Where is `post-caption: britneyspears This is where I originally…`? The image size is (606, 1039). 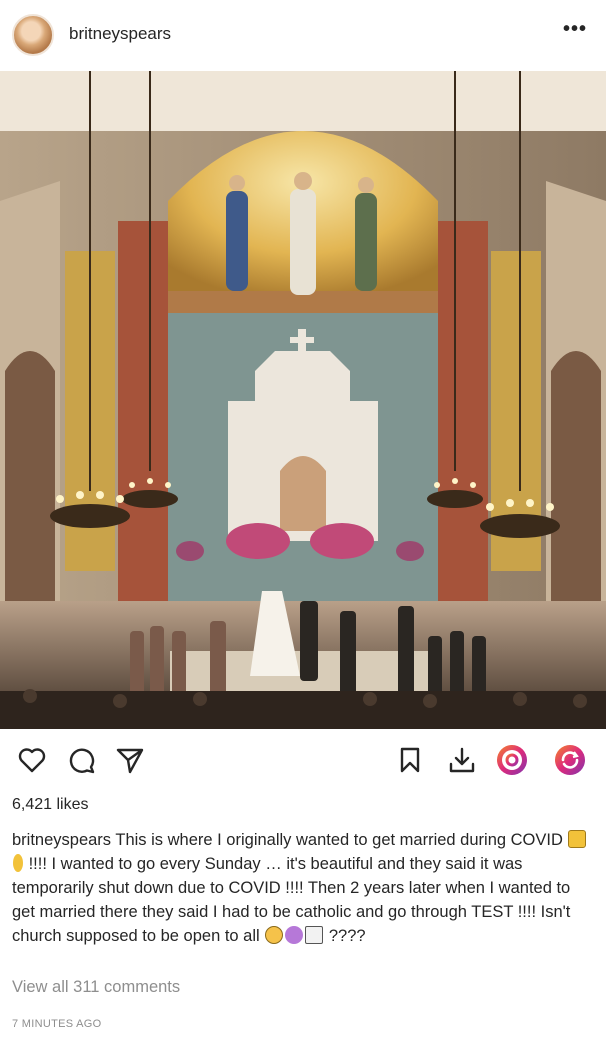
post-caption: britneyspears This is where I originally… is located at coordinates (302, 888).